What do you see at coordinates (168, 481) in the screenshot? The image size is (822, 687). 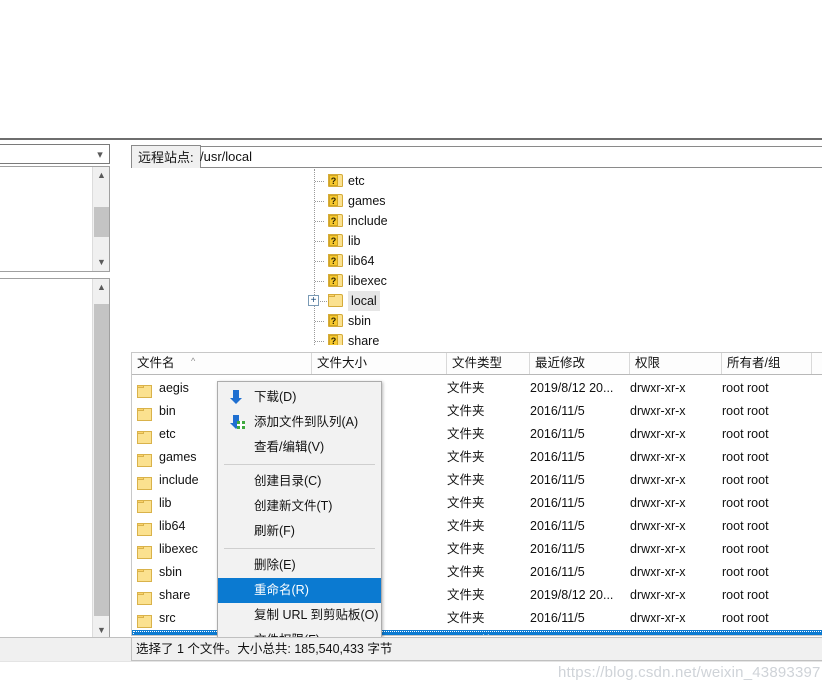 I see `file-name-cell: include` at bounding box center [168, 481].